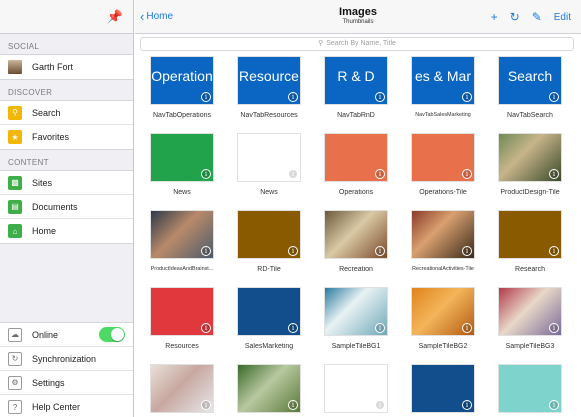 The height and width of the screenshot is (417, 581). What do you see at coordinates (66, 183) in the screenshot?
I see `sidebar-item-sites: ▩ Sites` at bounding box center [66, 183].